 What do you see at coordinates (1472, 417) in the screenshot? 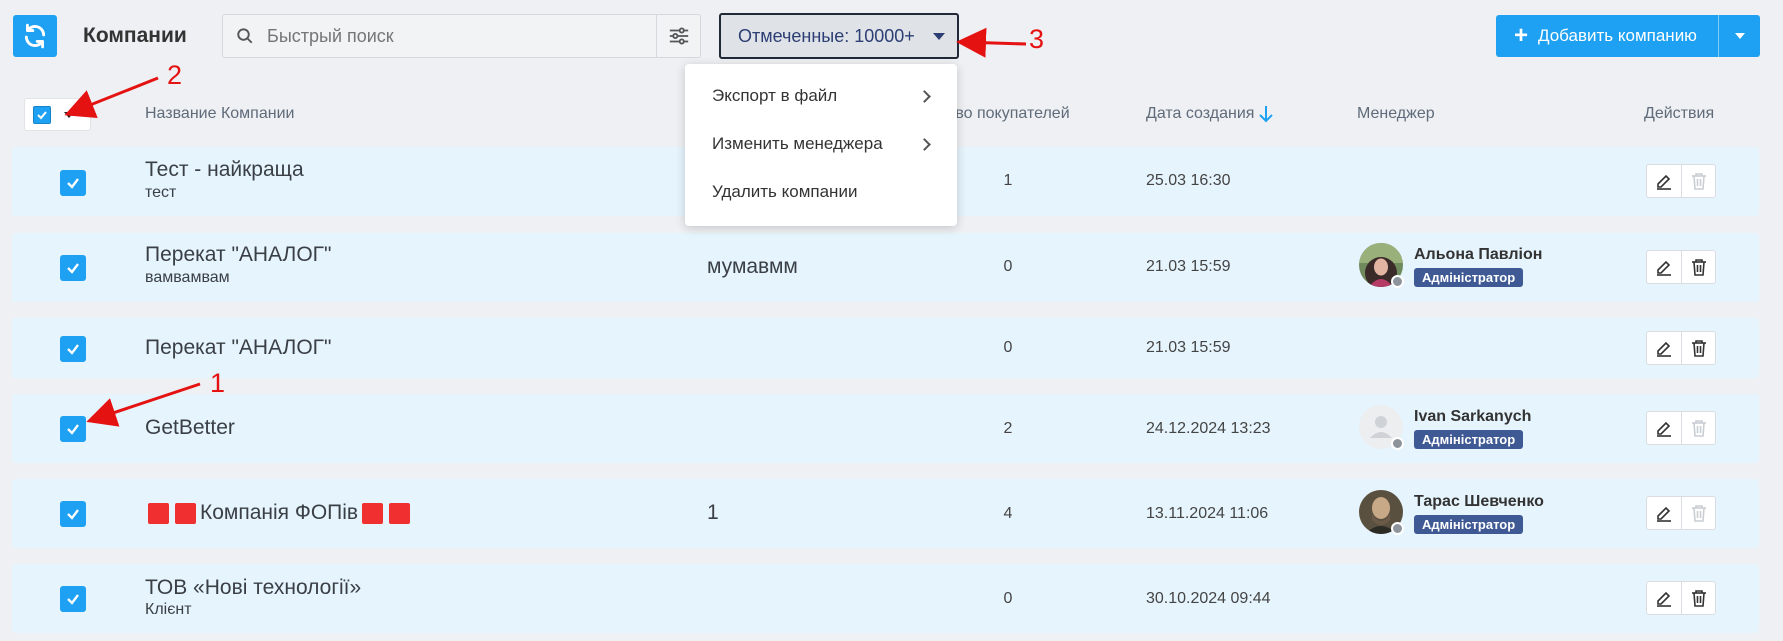
I see `manager-name: Ivan Sarkanych` at bounding box center [1472, 417].